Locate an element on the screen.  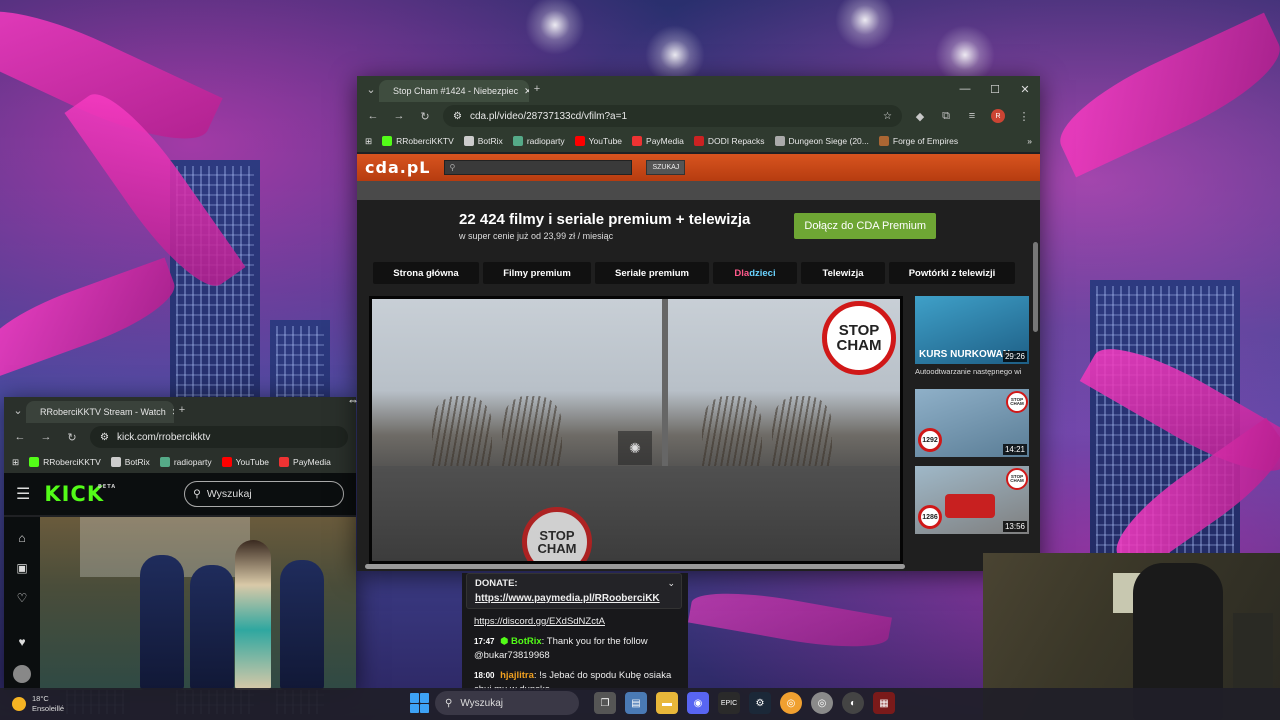
bookmark-item: DODI Repacks is located at coordinates (729, 141).